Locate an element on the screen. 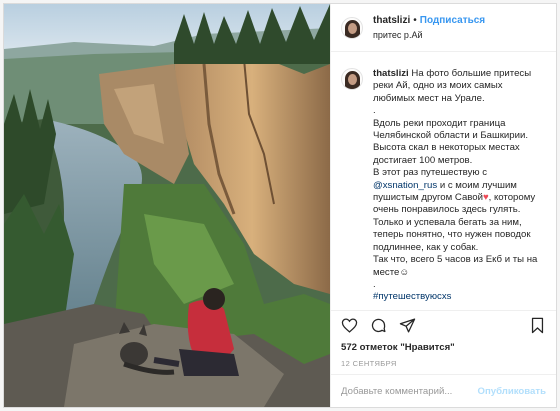  avatar is located at coordinates (352, 27).